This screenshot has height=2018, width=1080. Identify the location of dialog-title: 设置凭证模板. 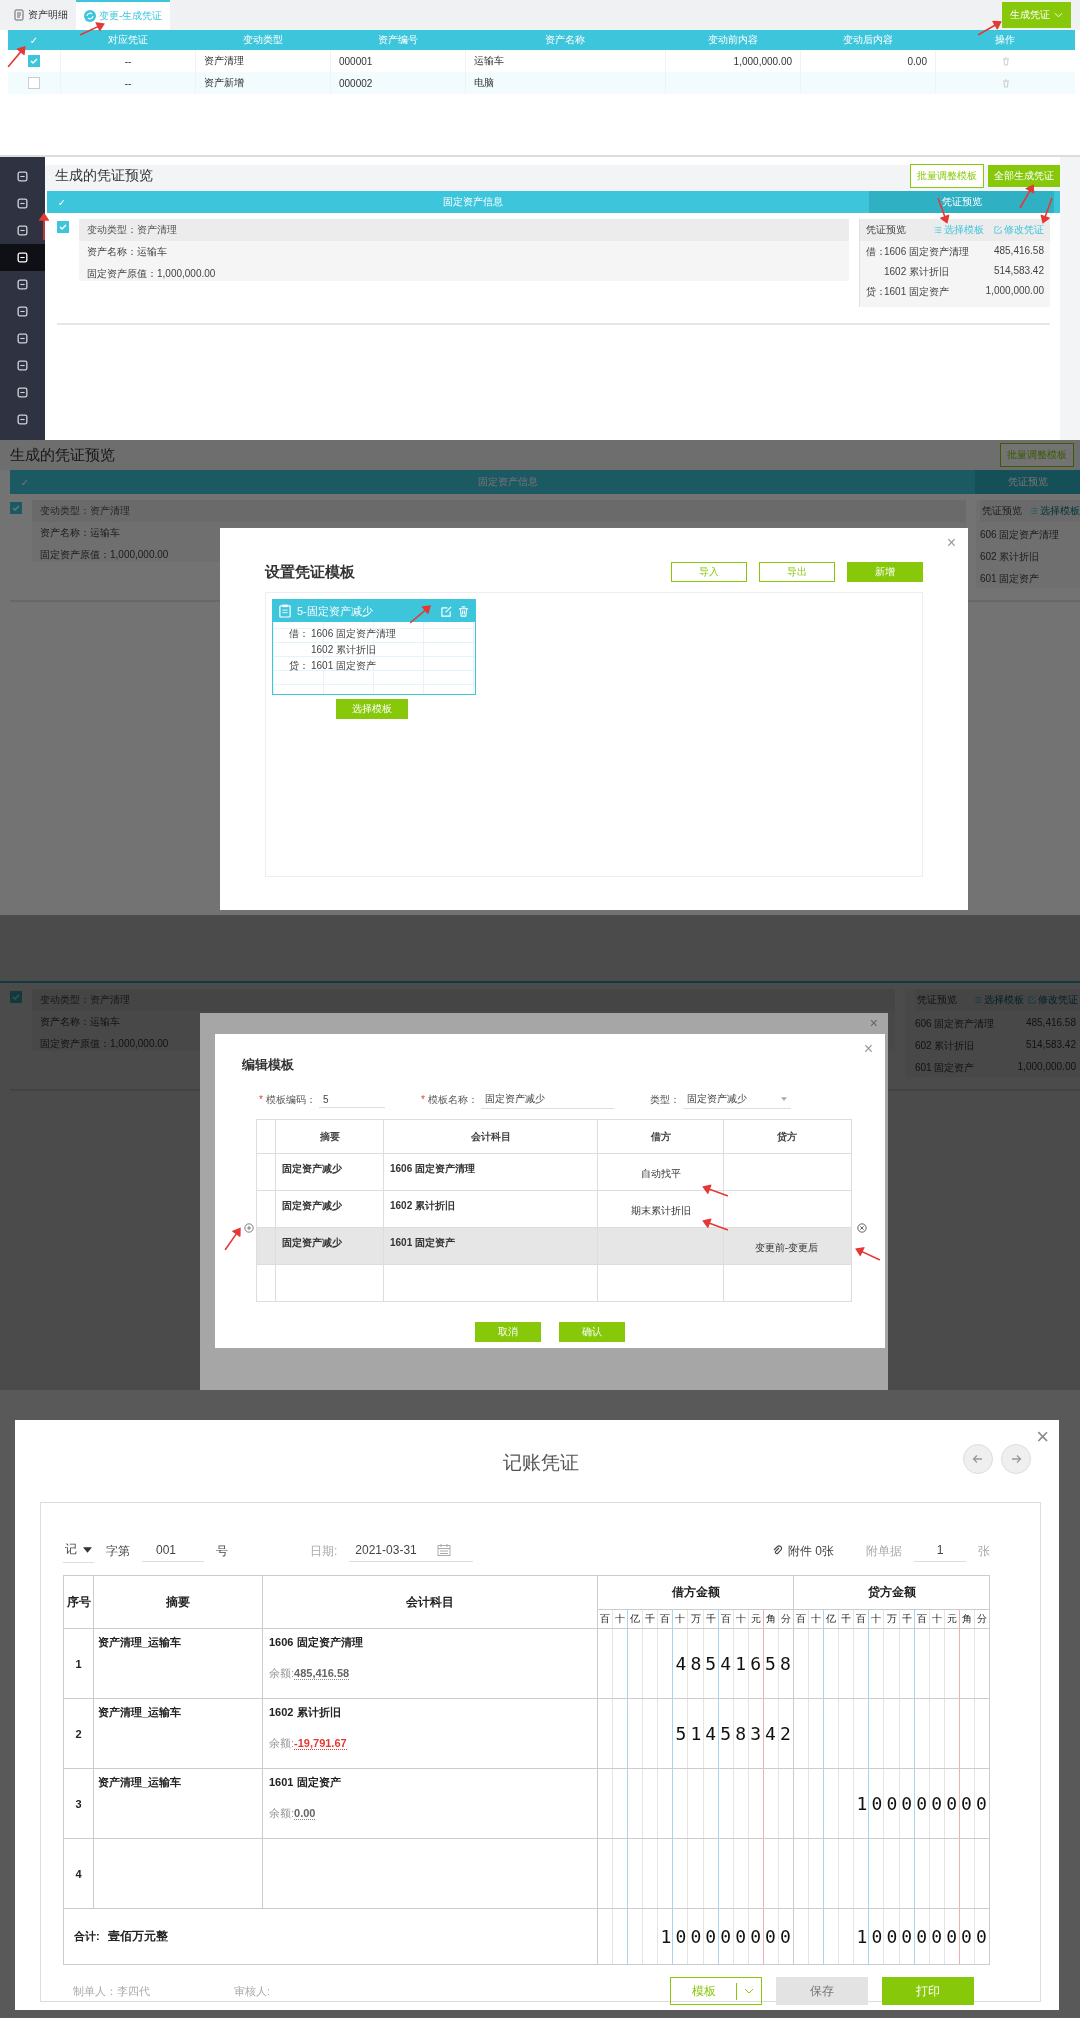
(310, 572).